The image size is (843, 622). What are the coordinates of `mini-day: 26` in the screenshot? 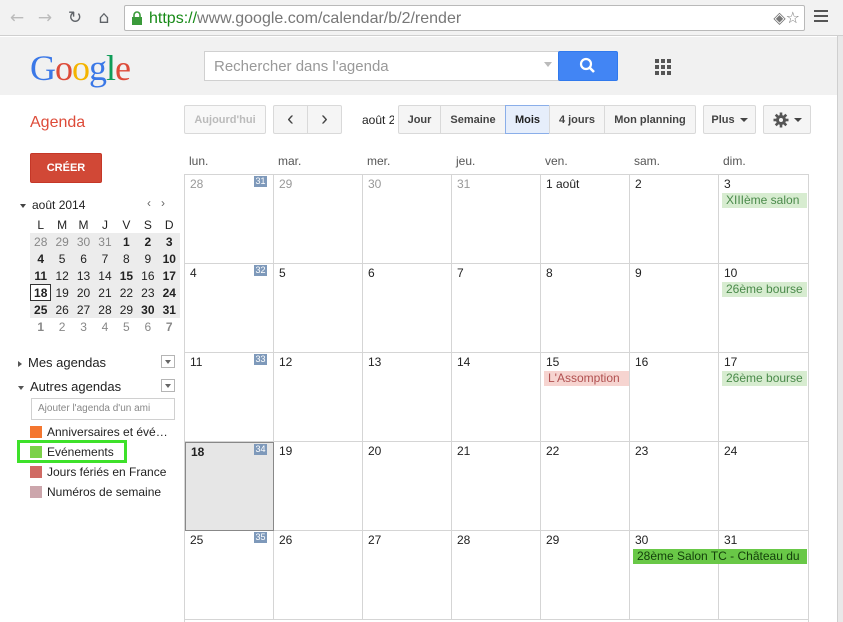 It's located at (62, 309).